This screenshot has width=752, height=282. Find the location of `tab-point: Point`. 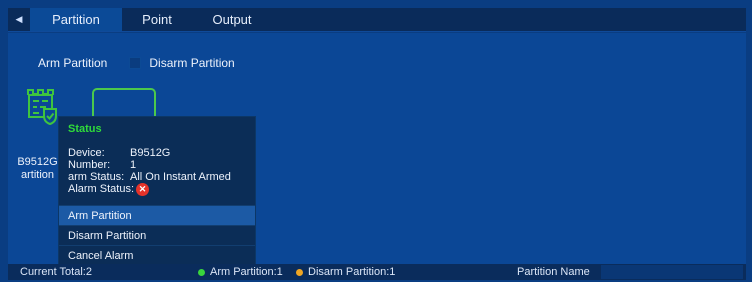

tab-point: Point is located at coordinates (157, 19).